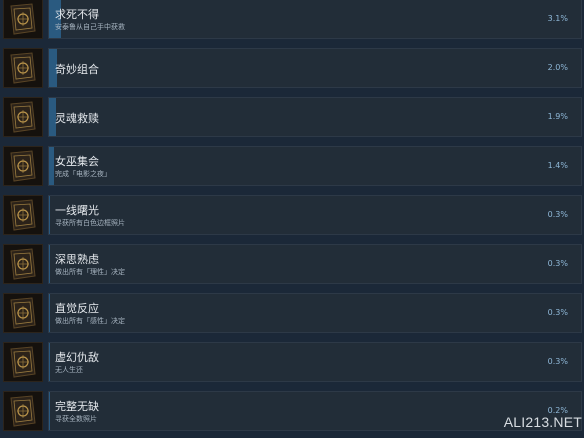 This screenshot has width=584, height=438. Describe the element at coordinates (77, 210) in the screenshot. I see `achievement-title: 一线曙光` at that location.